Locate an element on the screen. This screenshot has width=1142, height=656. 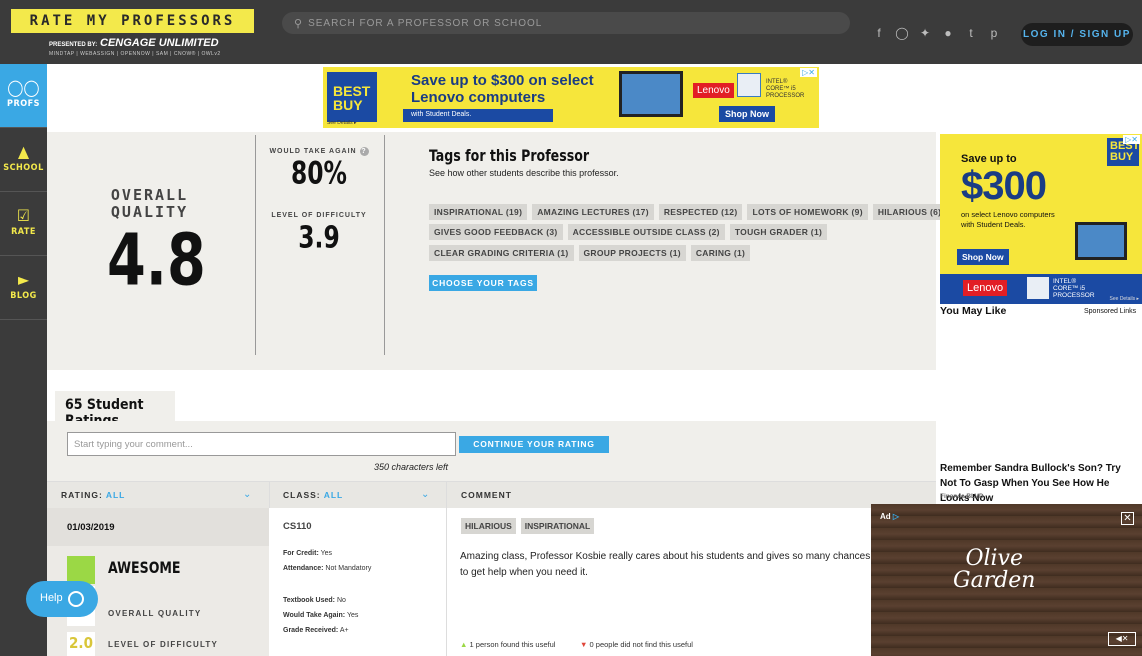
helpful-vote: ▲ 1 person found this useful is located at coordinates (507, 644).